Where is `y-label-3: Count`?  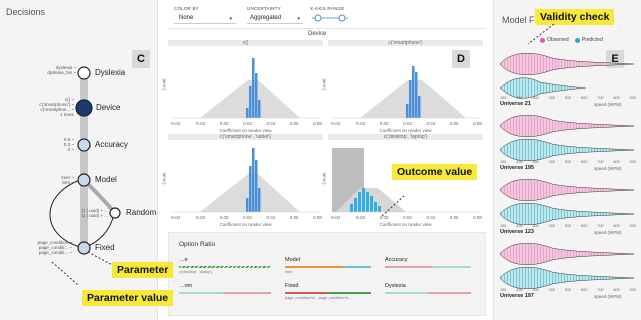
y-label-3: Count is located at coordinates (164, 178).